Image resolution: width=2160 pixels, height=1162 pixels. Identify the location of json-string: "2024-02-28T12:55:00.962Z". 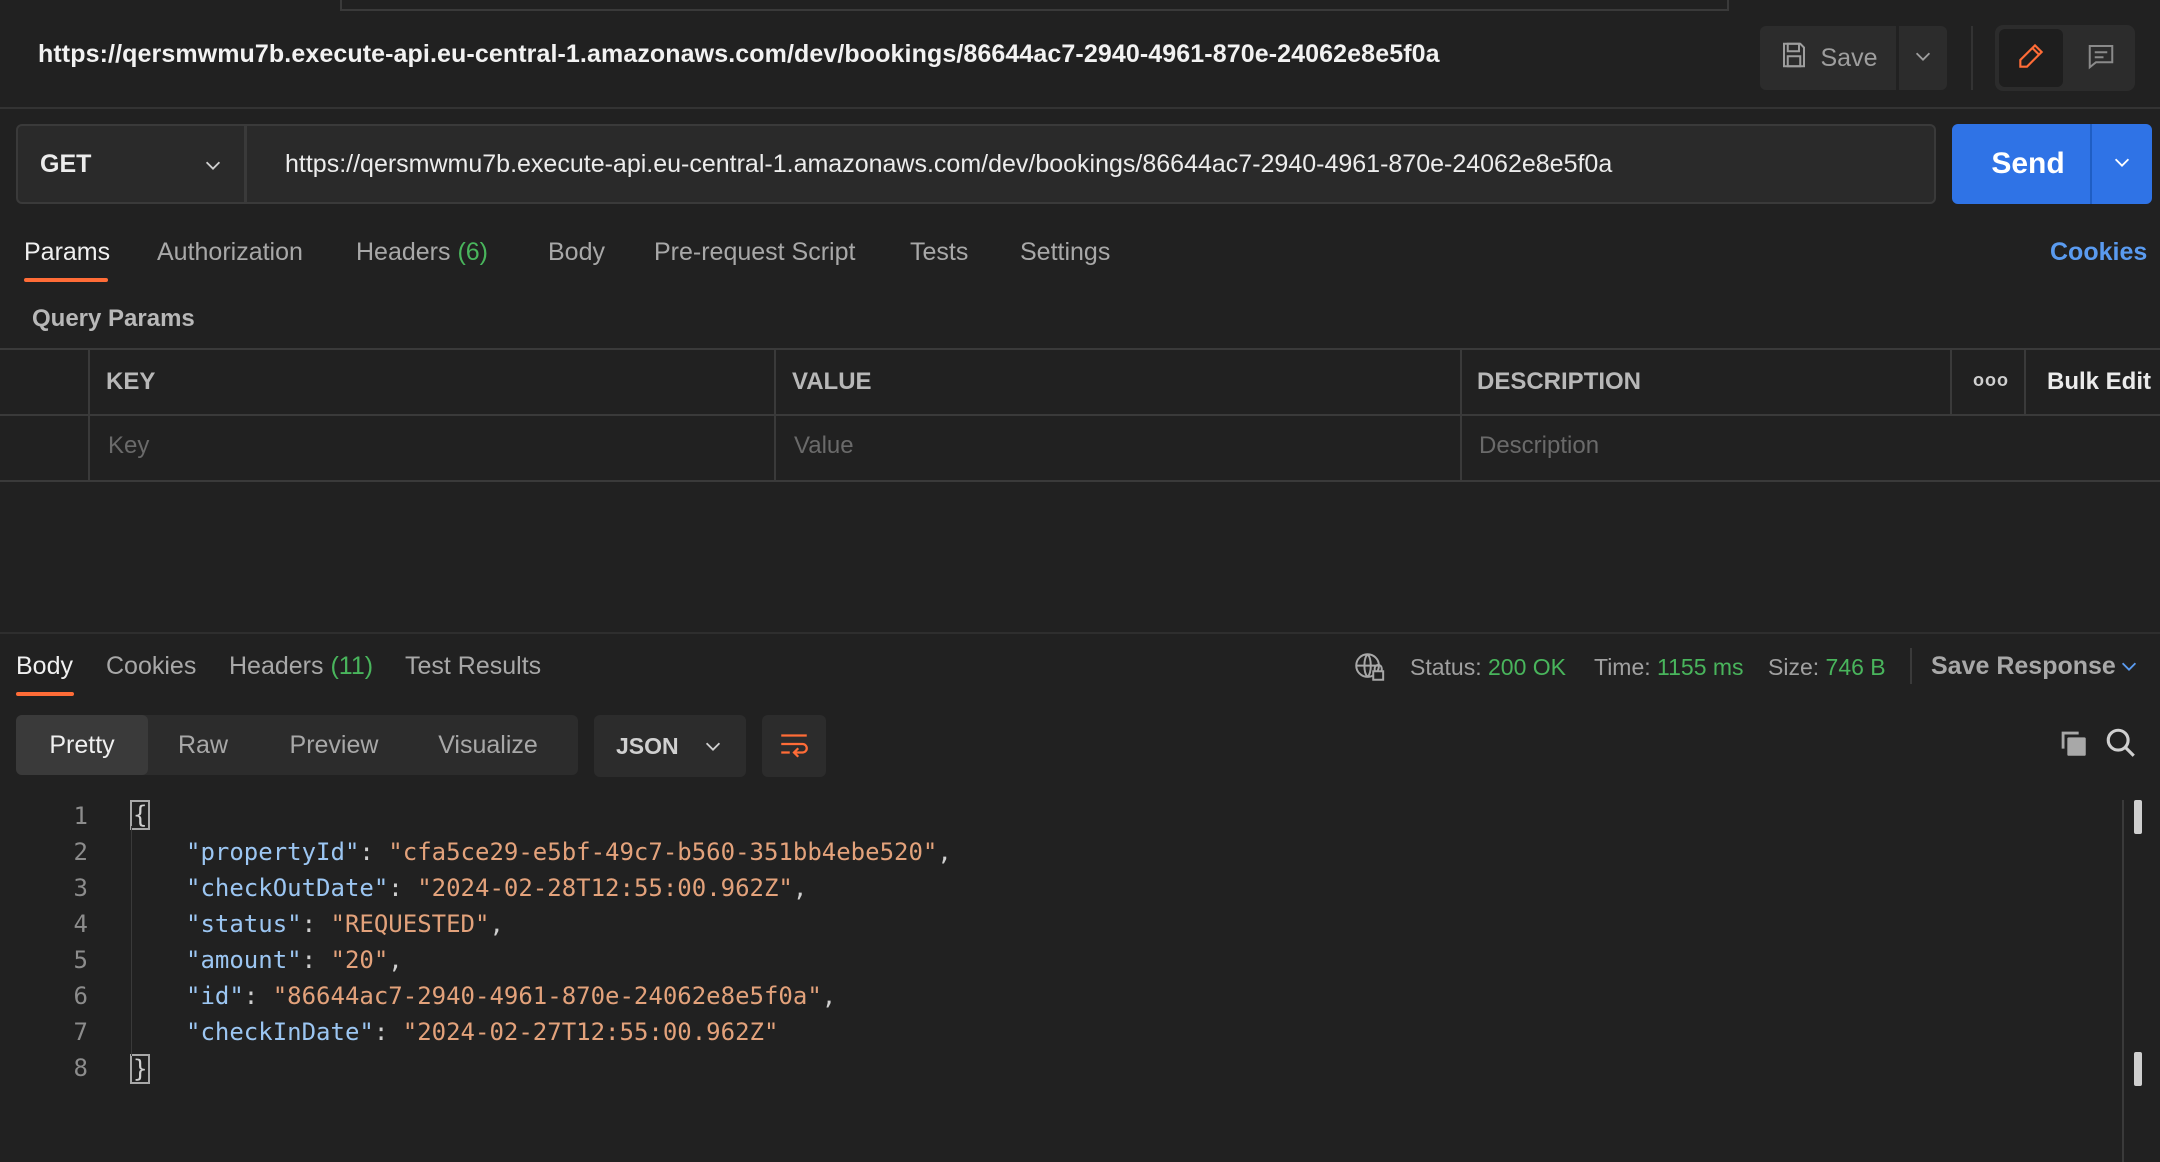
(605, 888).